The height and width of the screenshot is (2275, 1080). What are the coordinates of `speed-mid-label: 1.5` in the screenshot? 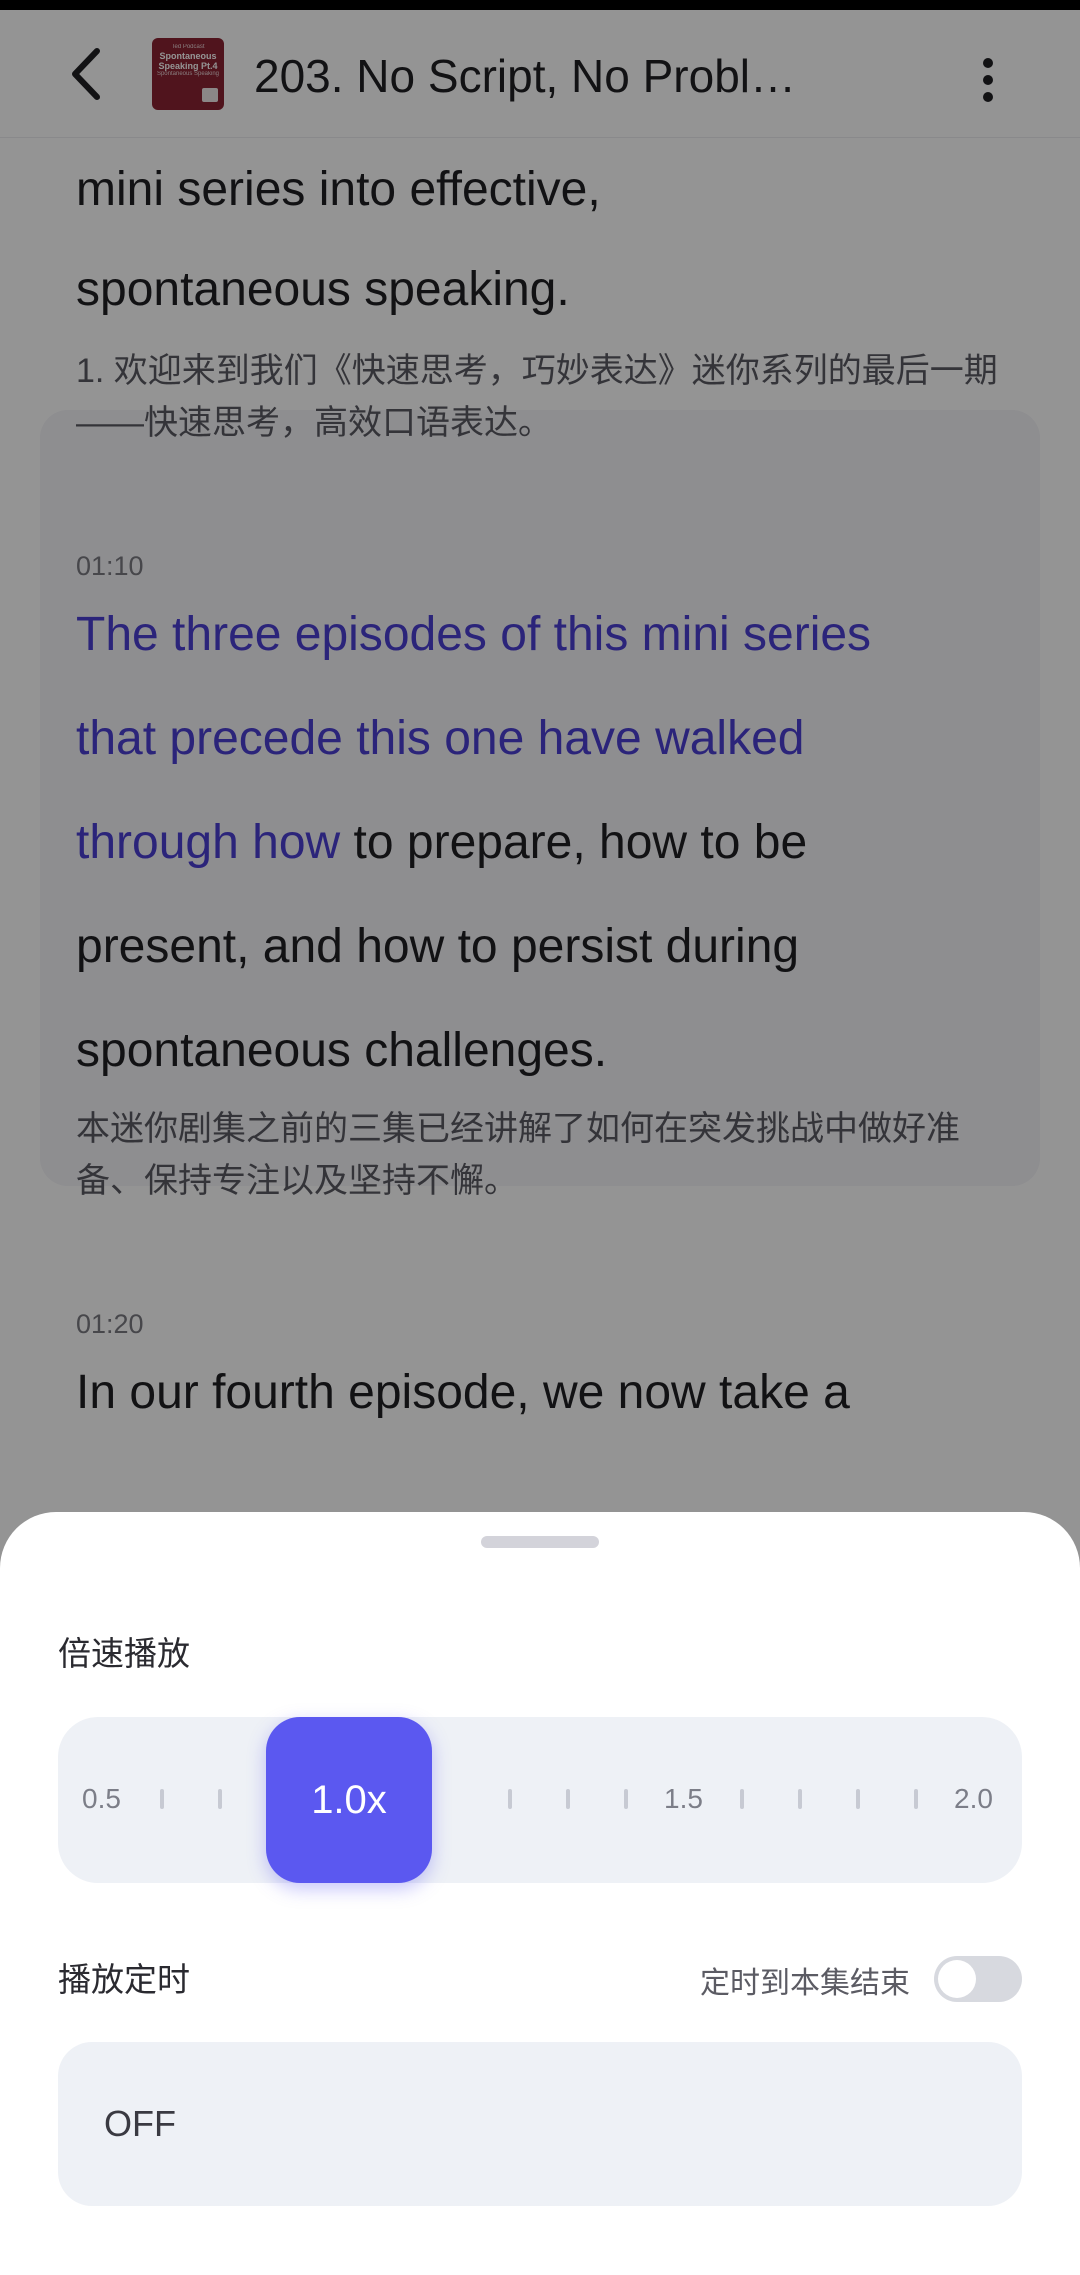 It's located at (683, 1798).